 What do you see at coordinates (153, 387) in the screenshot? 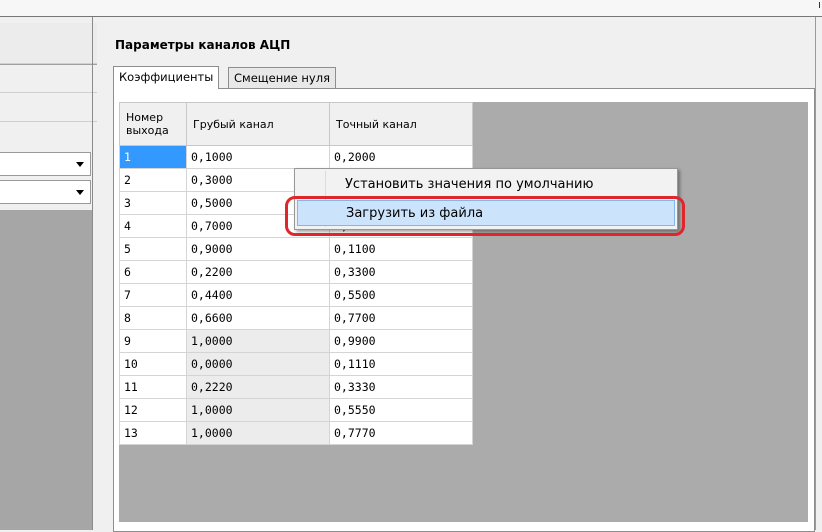
I see `output-number-cell: 11` at bounding box center [153, 387].